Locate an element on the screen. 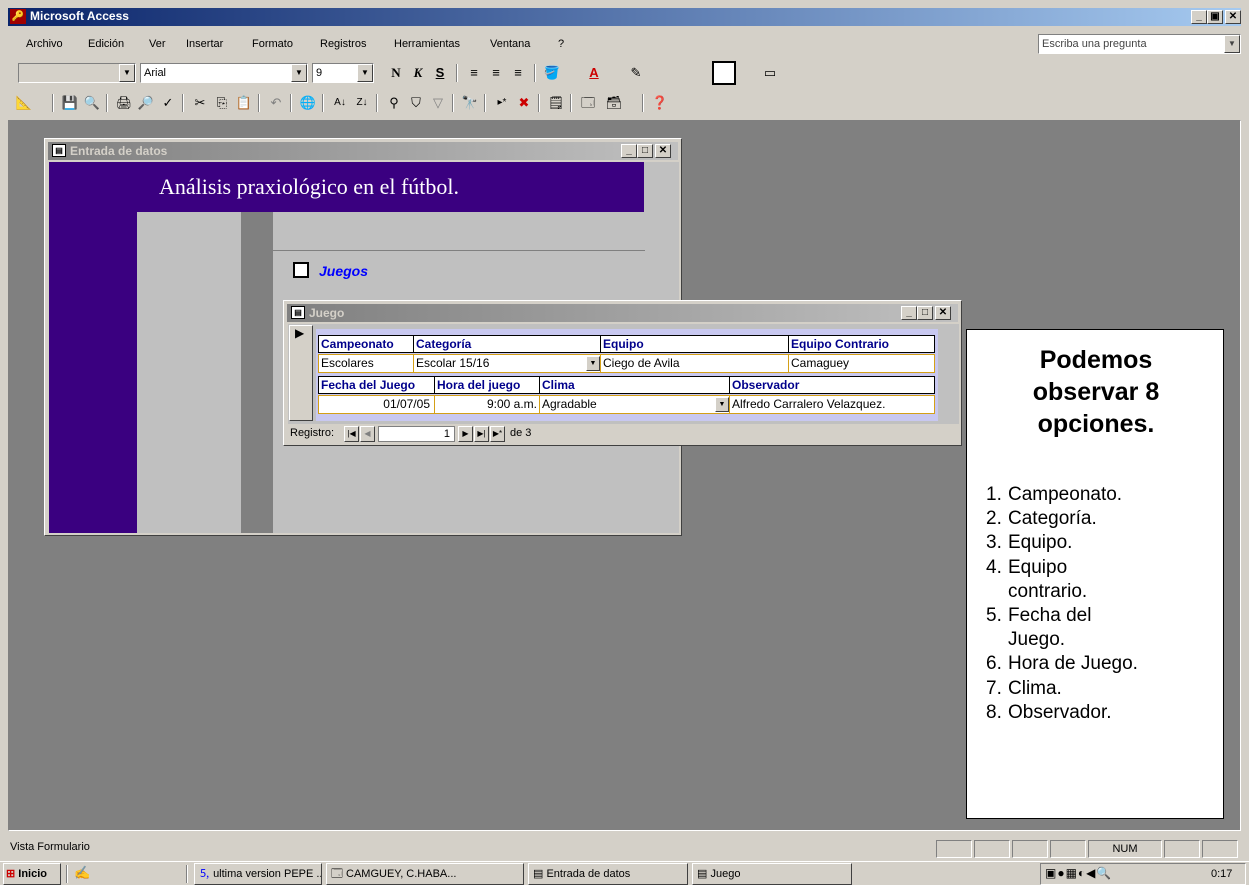 Image resolution: width=1249 pixels, height=885 pixels. form-minimize-button: _ is located at coordinates (629, 151).